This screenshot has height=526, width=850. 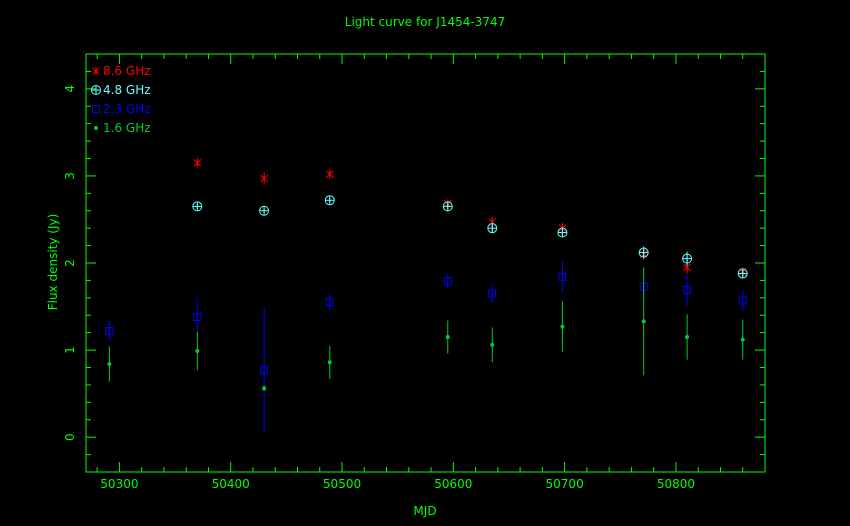 What do you see at coordinates (119, 484) in the screenshot?
I see `x-tick-label: 50300` at bounding box center [119, 484].